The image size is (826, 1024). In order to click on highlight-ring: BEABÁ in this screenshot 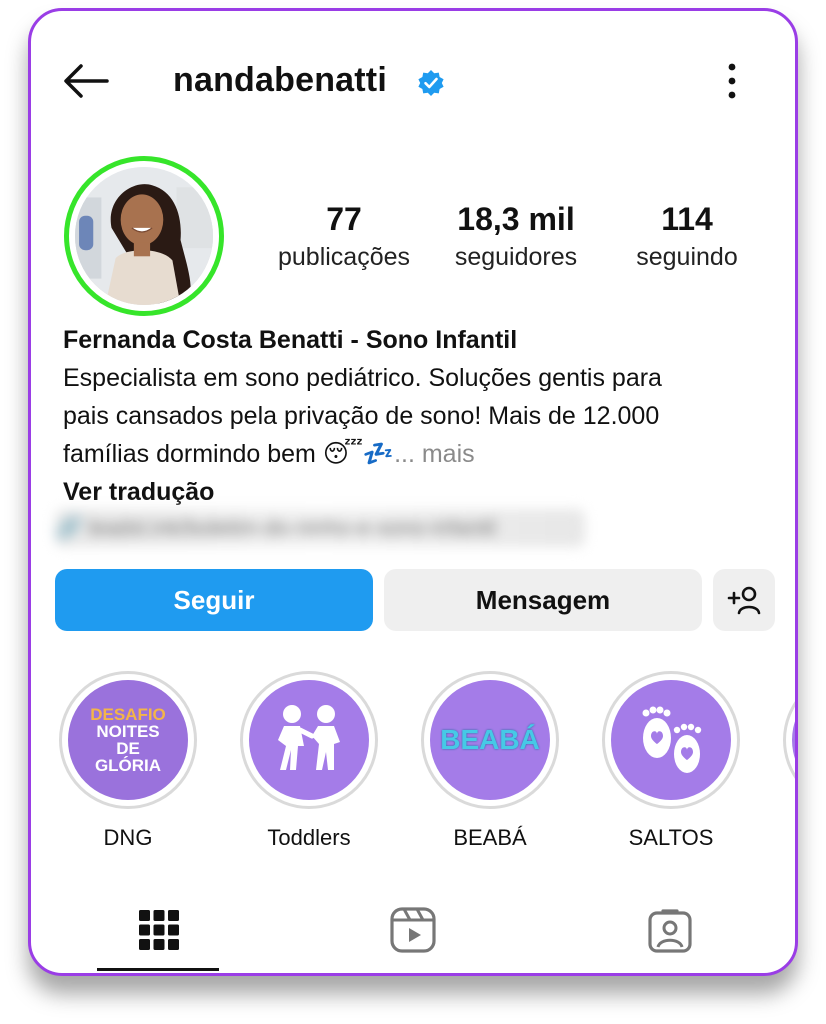, I will do `click(490, 740)`.